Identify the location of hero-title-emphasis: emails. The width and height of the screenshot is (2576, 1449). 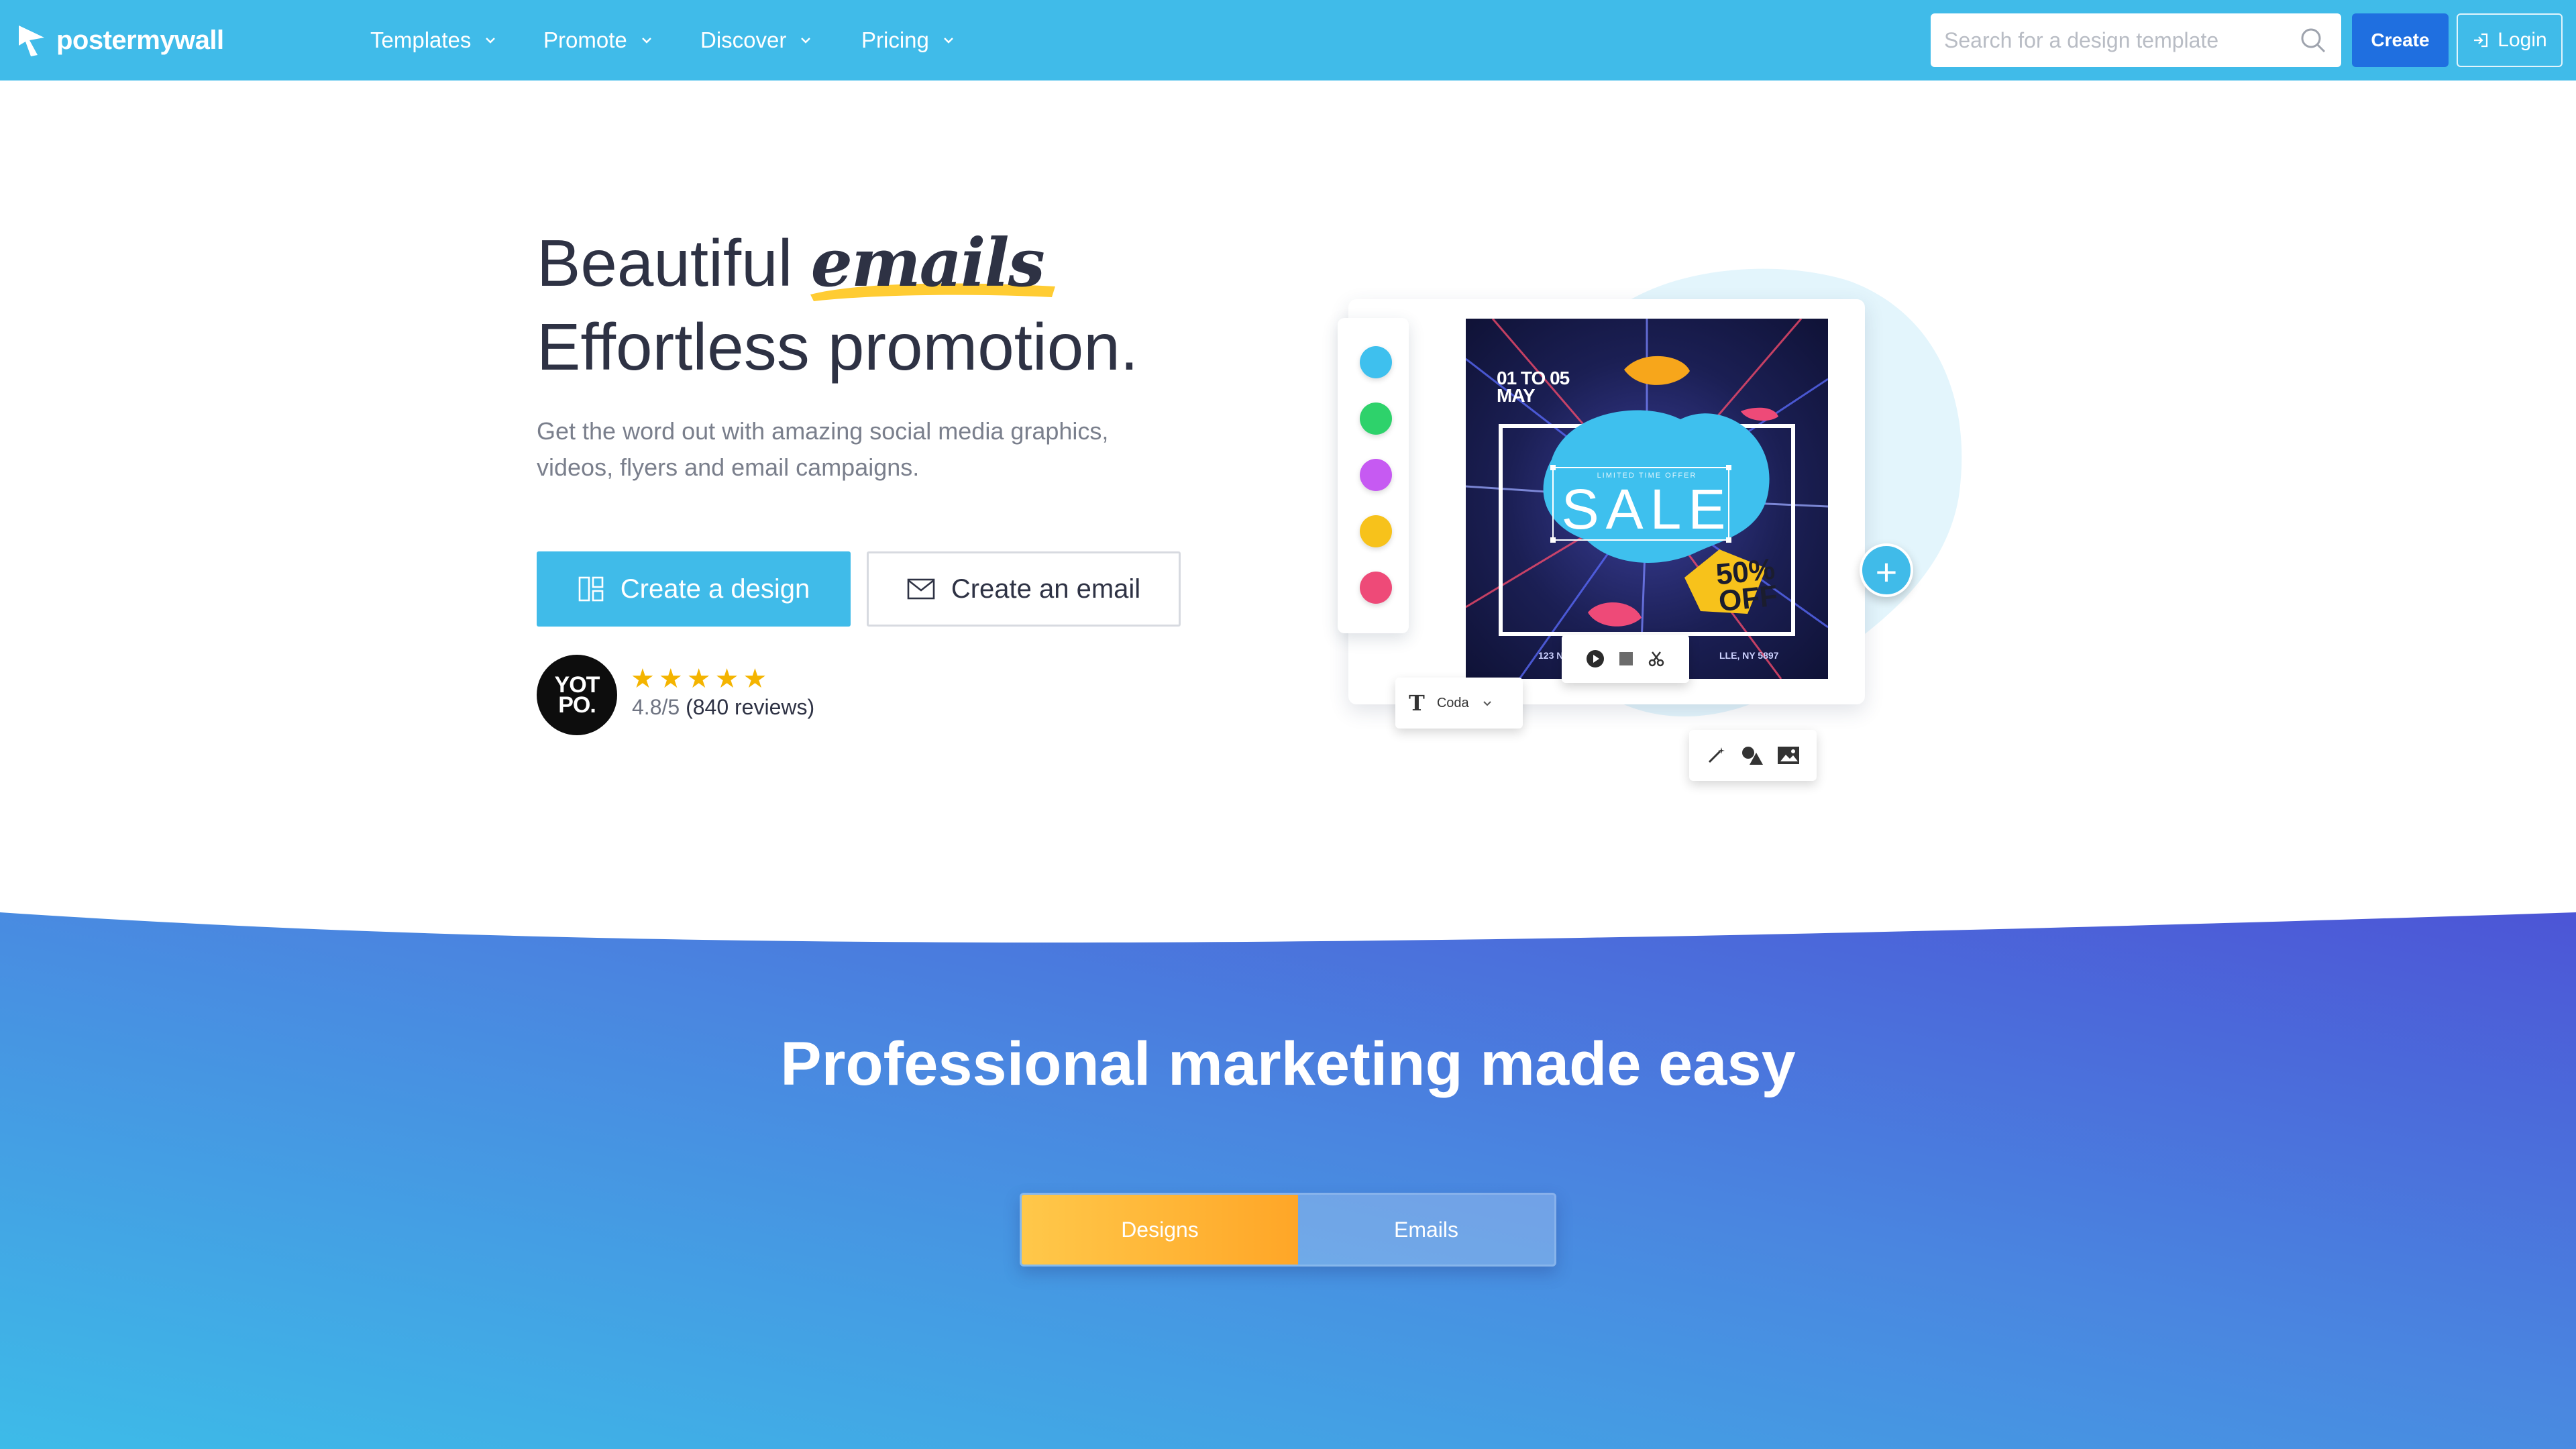
(932, 263).